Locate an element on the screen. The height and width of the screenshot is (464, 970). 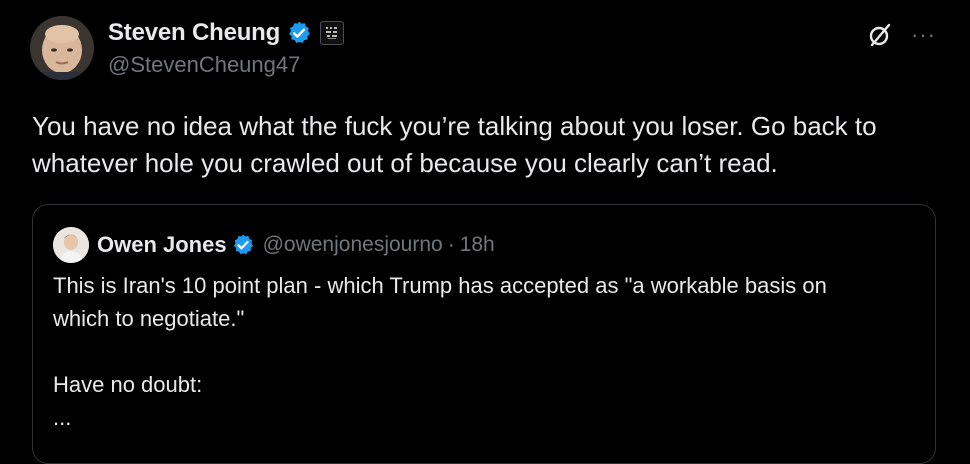
verified-badge-icon is located at coordinates (299, 33).